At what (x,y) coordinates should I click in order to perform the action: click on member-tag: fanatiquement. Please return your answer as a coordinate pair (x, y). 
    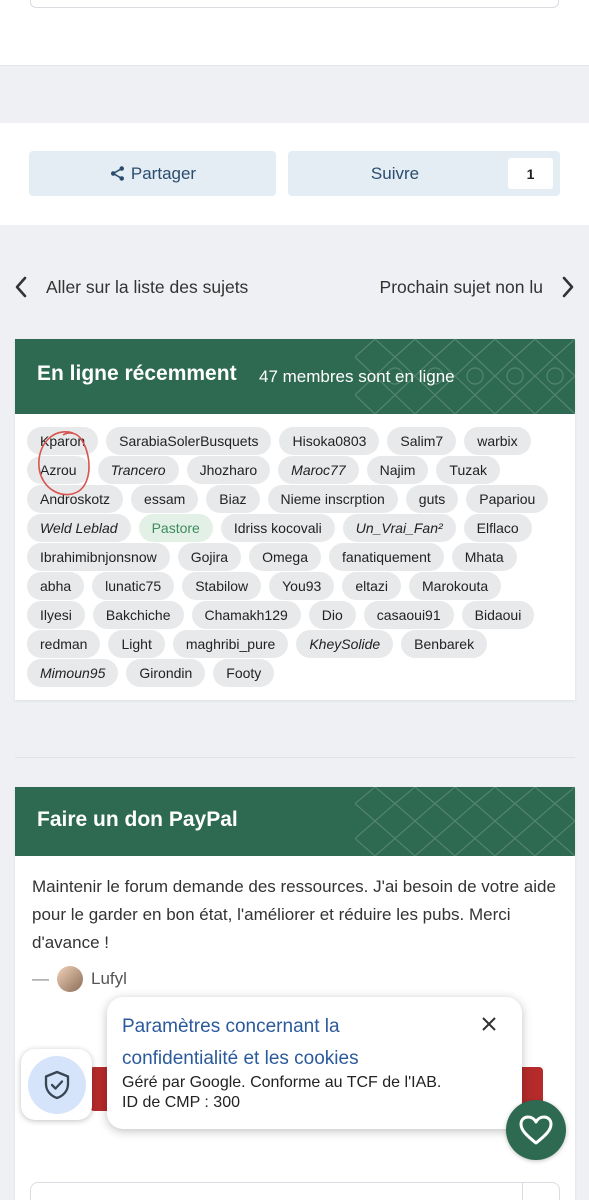
    Looking at the image, I should click on (386, 557).